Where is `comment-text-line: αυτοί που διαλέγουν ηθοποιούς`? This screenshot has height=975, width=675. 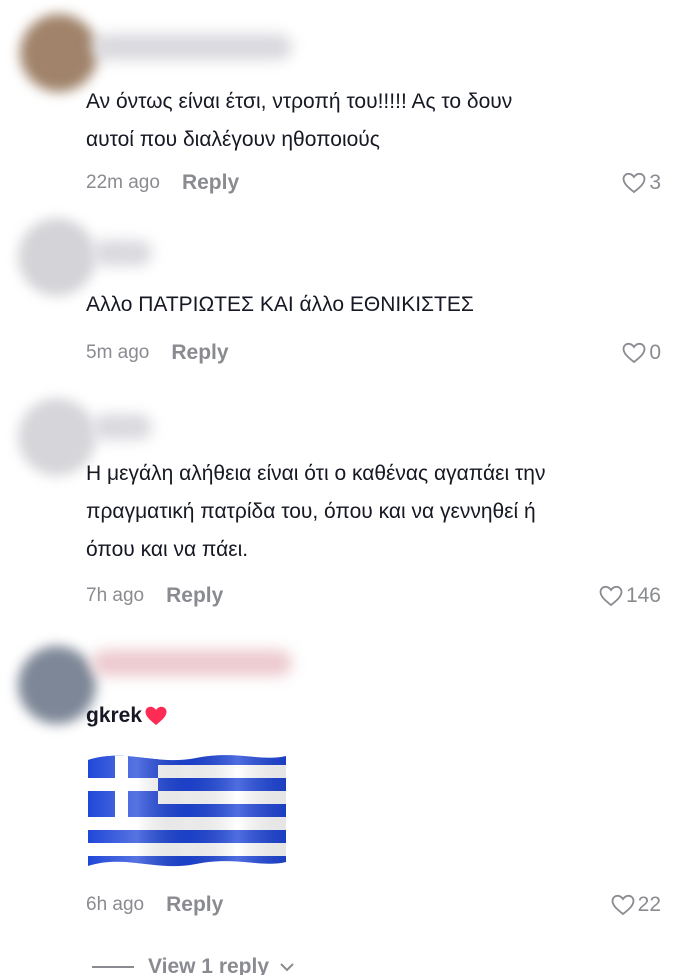
comment-text-line: αυτοί που διαλέγουν ηθοποιούς is located at coordinates (233, 139).